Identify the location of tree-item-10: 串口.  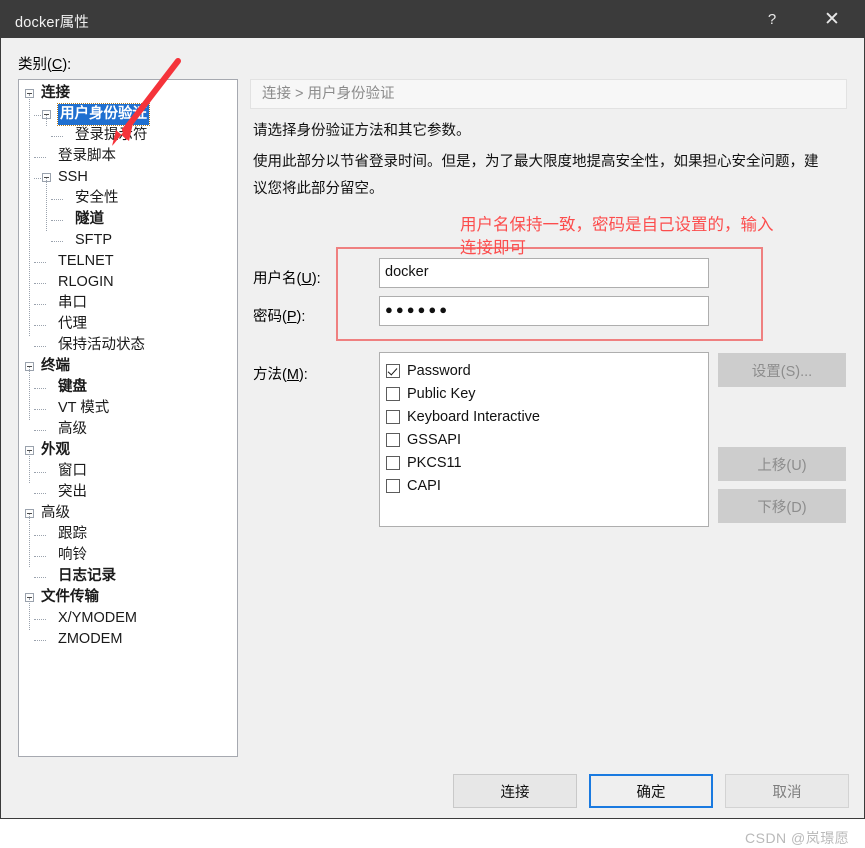
(128, 303).